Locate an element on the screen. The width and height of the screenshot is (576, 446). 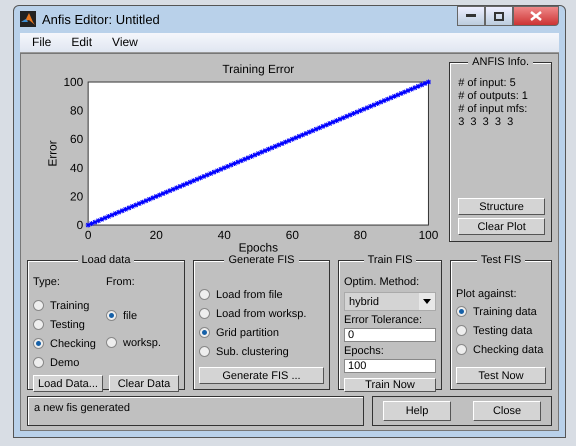
panel-button: Structure is located at coordinates (501, 206).